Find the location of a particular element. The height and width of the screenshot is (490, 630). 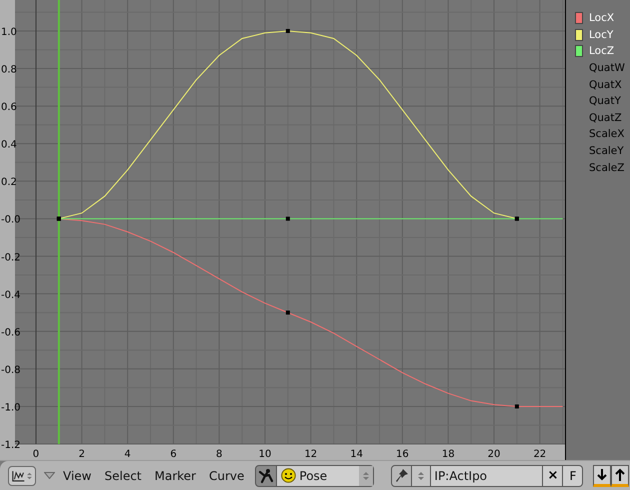

y-tick-label: 0.4 is located at coordinates (9, 145).